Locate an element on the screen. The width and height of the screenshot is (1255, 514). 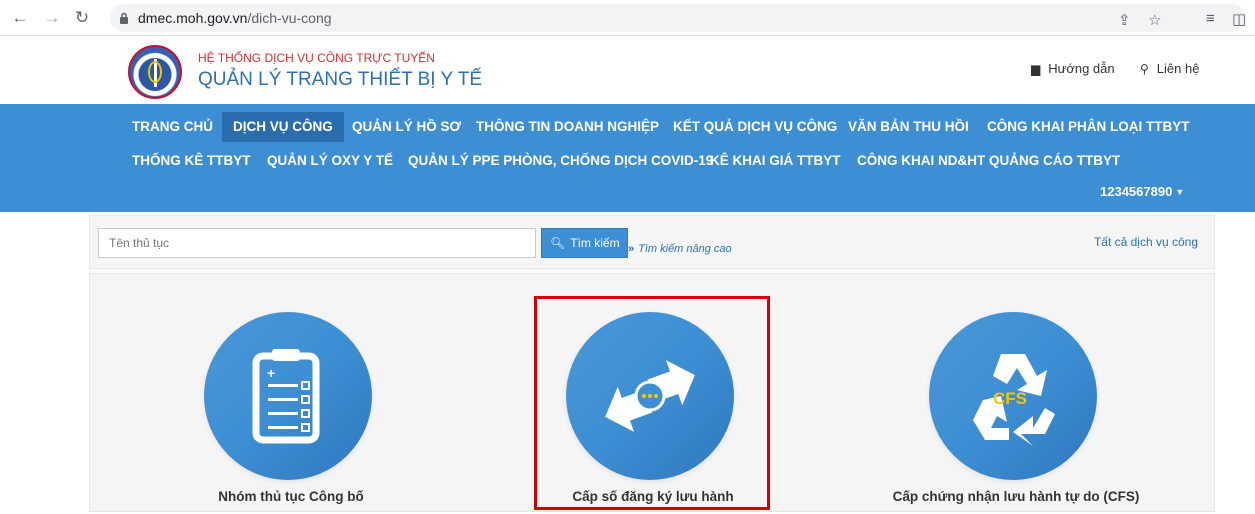
forward-arrow-icon: → is located at coordinates (52, 18).